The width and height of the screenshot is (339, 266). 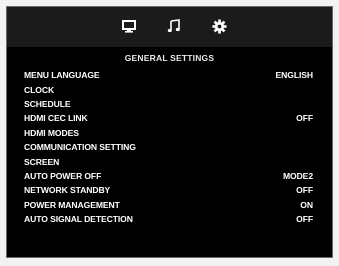 I want to click on menu-item-communication-setting: COMMUNICATION SETTING, so click(x=168, y=147).